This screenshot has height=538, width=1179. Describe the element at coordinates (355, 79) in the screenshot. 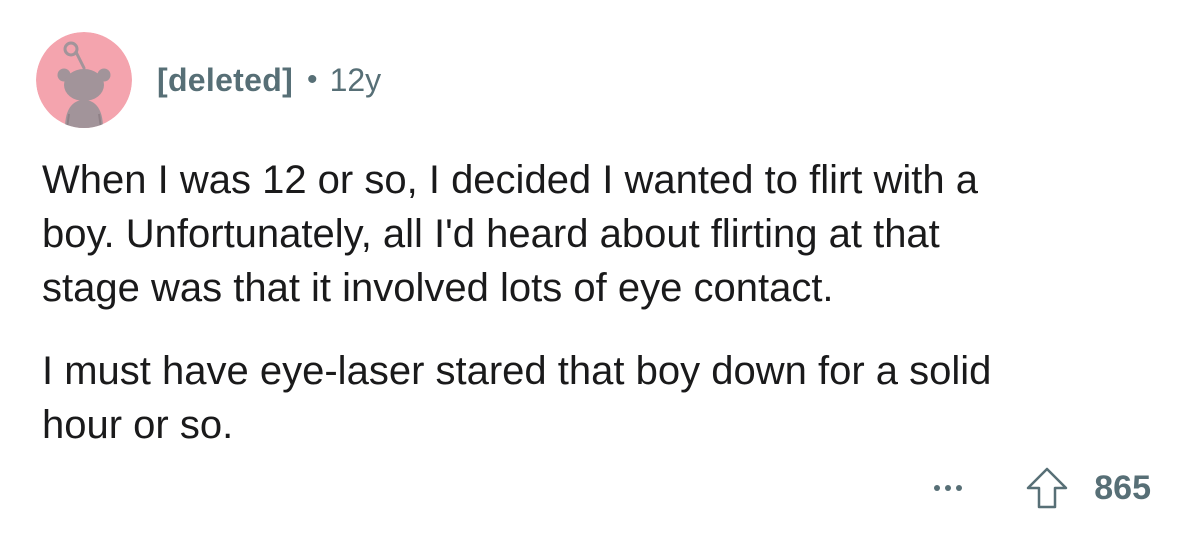

I see `comment-age: 12y` at that location.